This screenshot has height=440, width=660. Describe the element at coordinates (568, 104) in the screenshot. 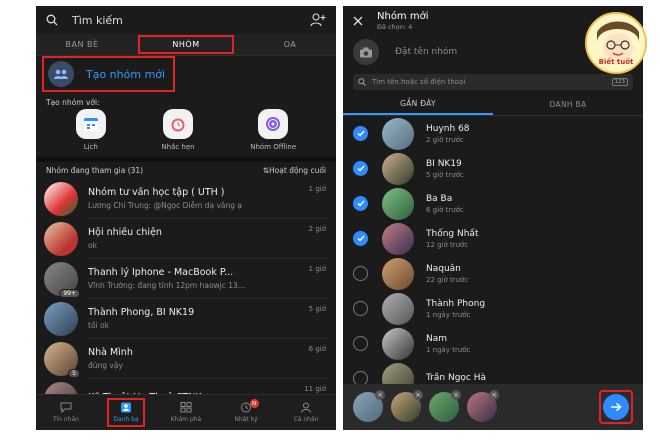

I see `tab-directory: DANH BẠ` at that location.